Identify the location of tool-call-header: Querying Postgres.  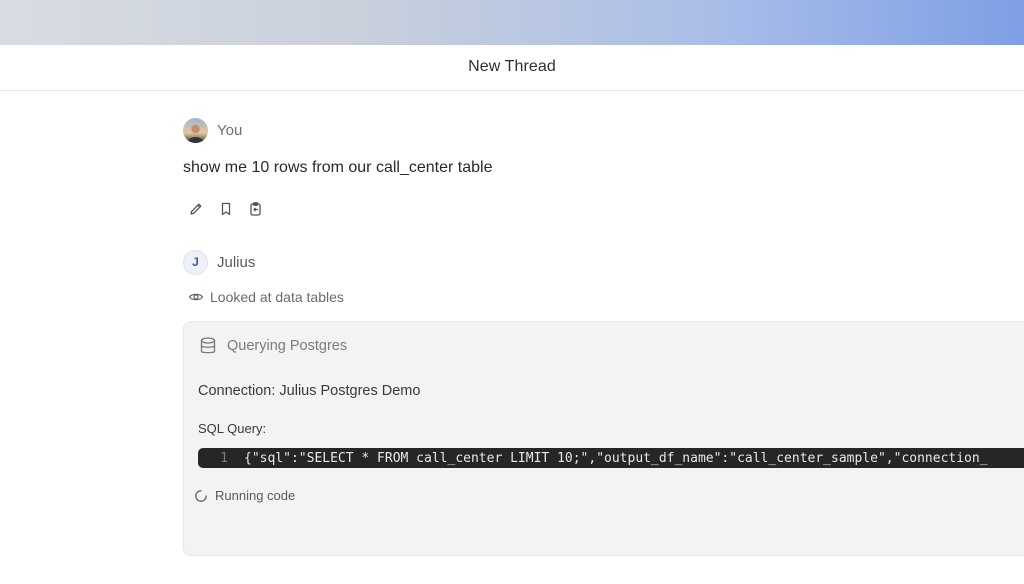
(272, 346).